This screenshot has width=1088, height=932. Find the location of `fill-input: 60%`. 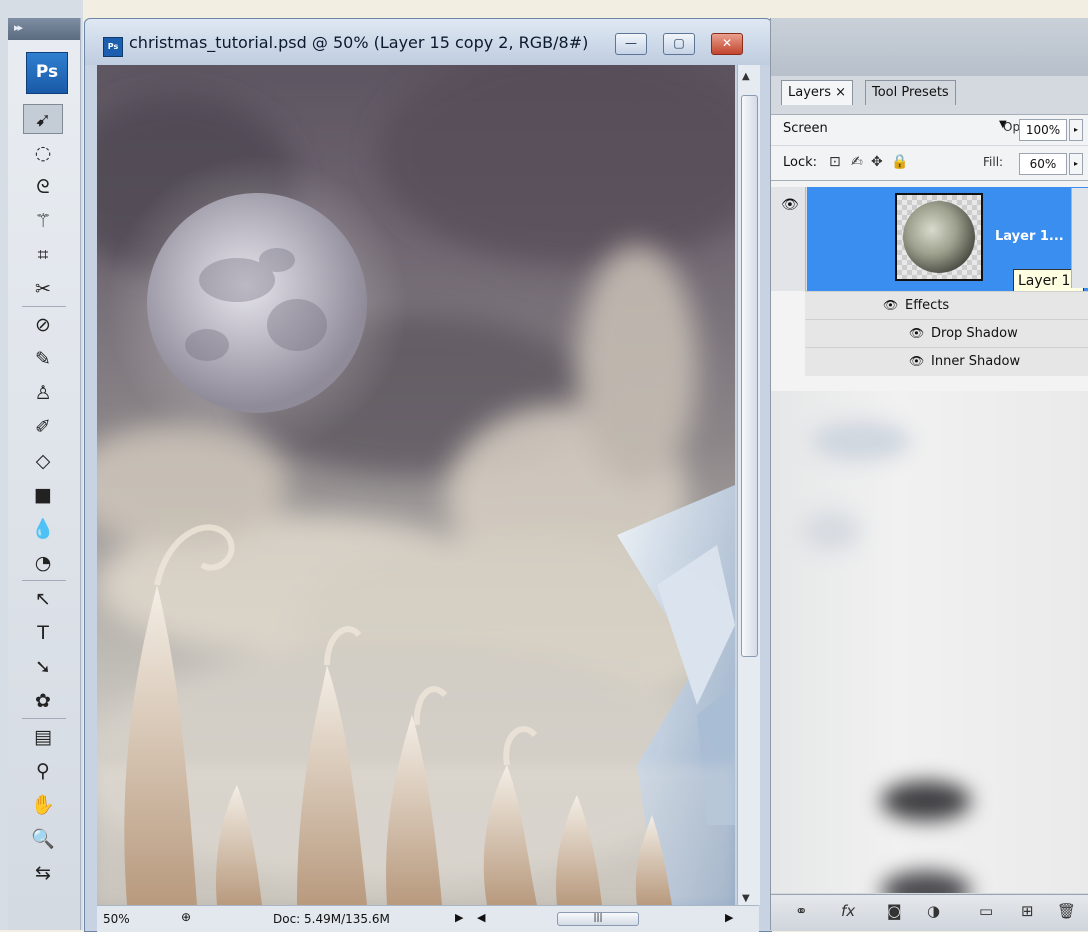

fill-input: 60% is located at coordinates (1043, 164).